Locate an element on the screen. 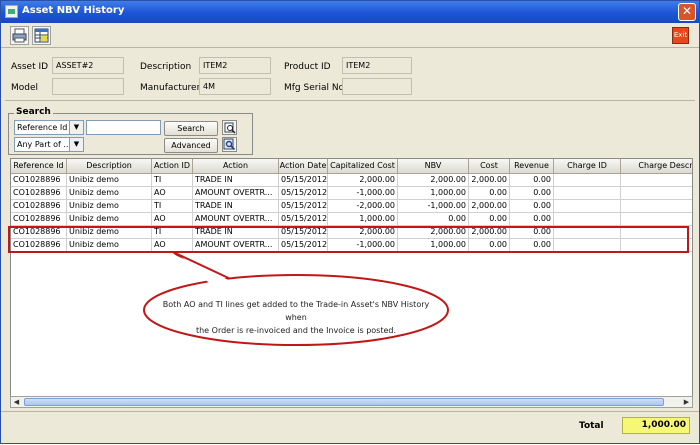  asset-id-field: ASSET#2 is located at coordinates (88, 65).